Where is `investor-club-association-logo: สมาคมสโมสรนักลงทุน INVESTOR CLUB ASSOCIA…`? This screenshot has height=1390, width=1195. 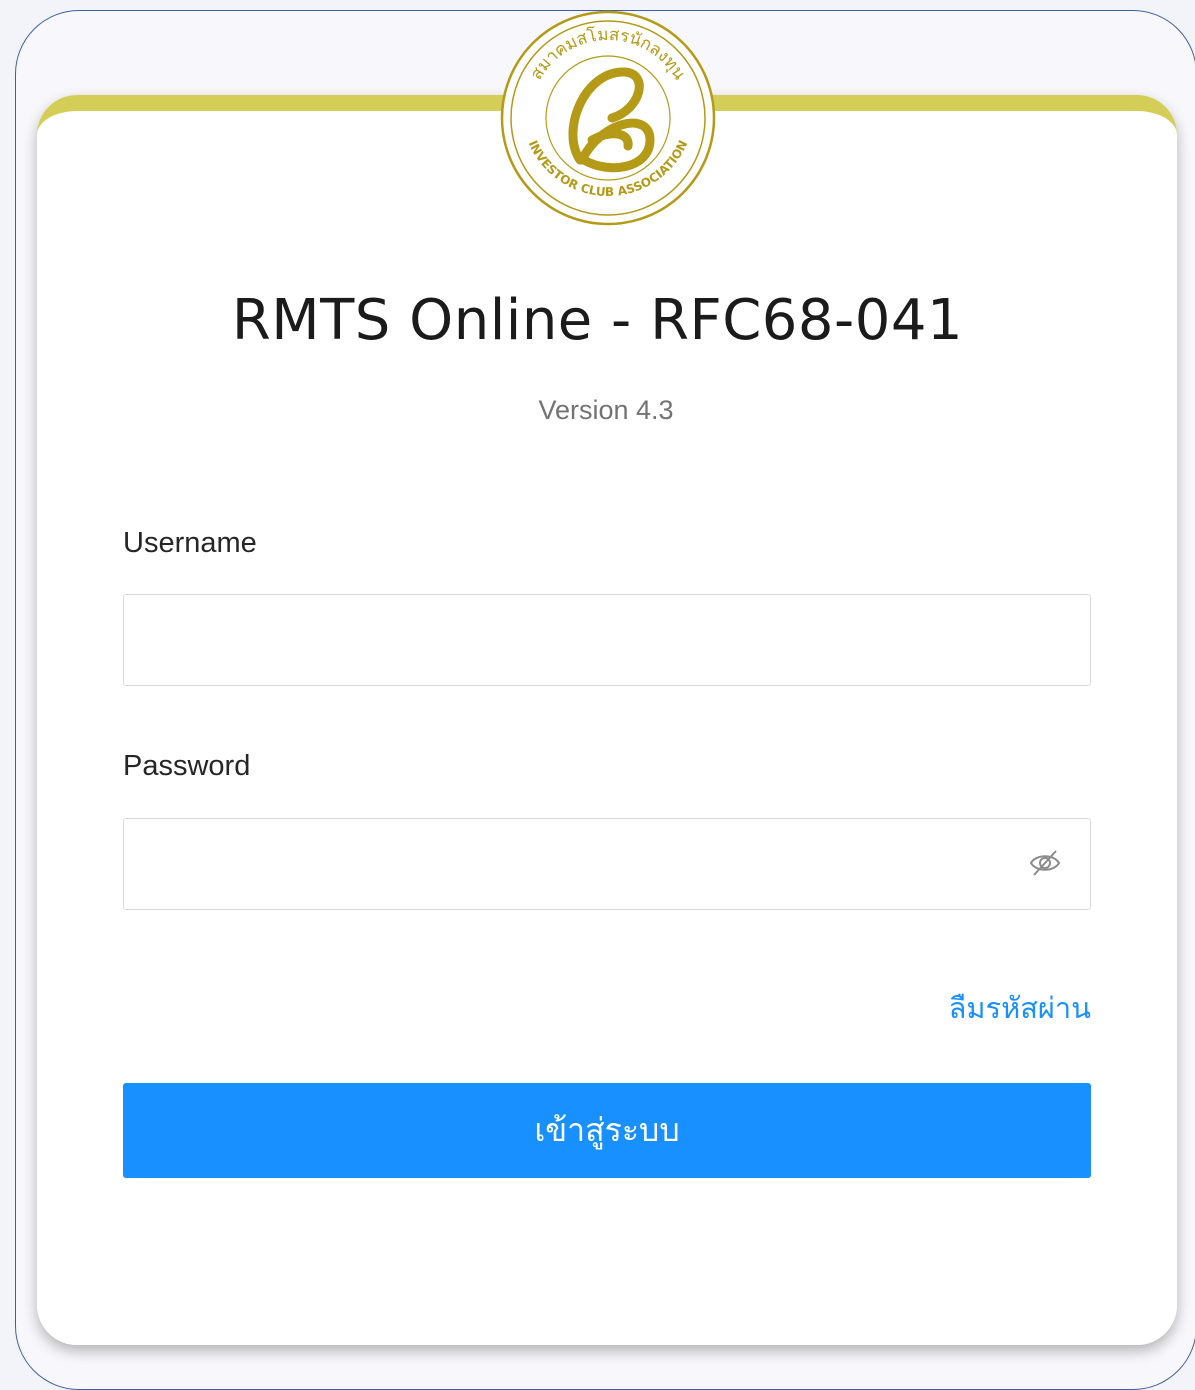 investor-club-association-logo: สมาคมสโมสรนักลงทุน INVESTOR CLUB ASSOCIA… is located at coordinates (608, 118).